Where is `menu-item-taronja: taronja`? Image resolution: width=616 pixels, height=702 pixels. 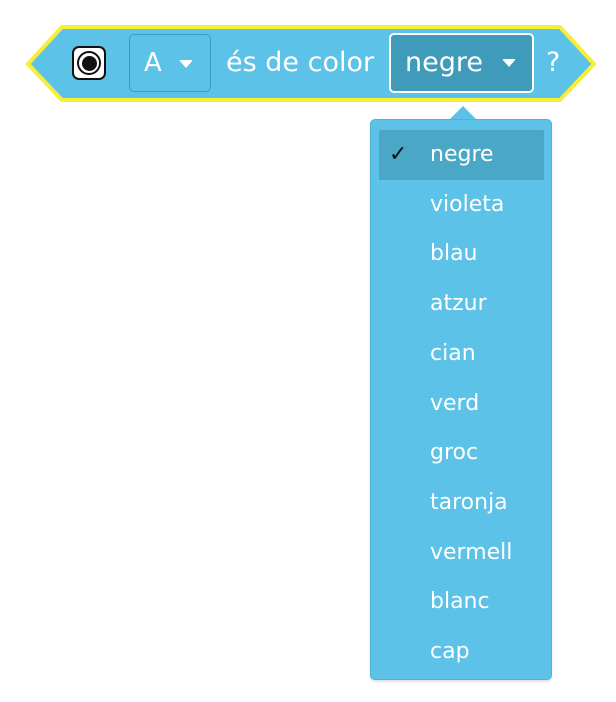 menu-item-taronja: taronja is located at coordinates (461, 503).